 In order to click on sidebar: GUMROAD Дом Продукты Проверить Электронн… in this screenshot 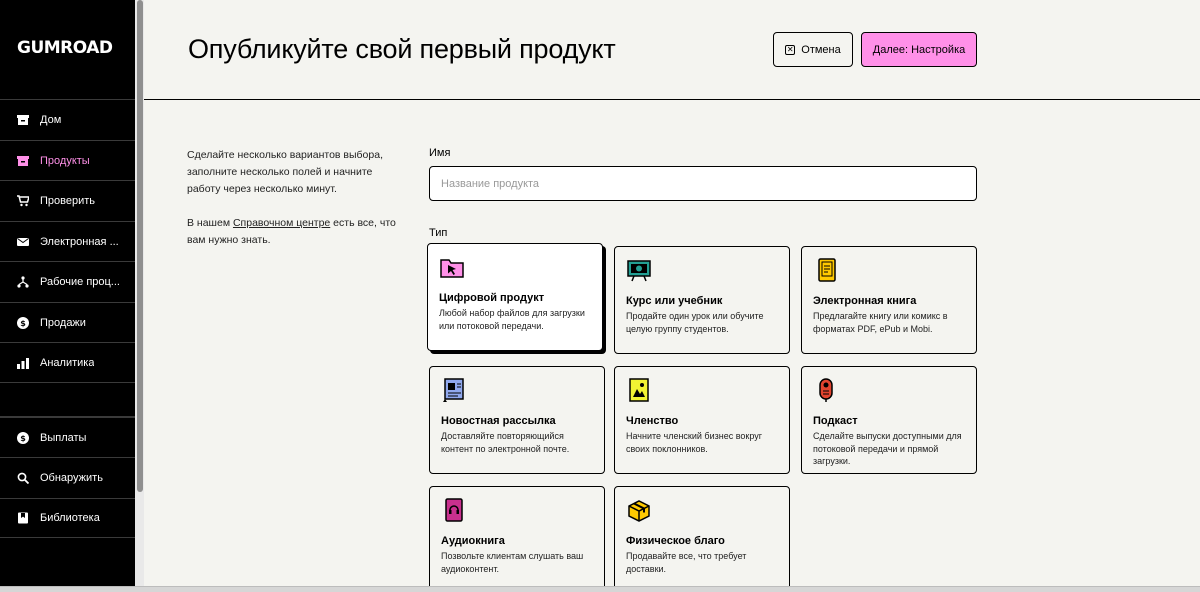, I will do `click(67, 296)`.